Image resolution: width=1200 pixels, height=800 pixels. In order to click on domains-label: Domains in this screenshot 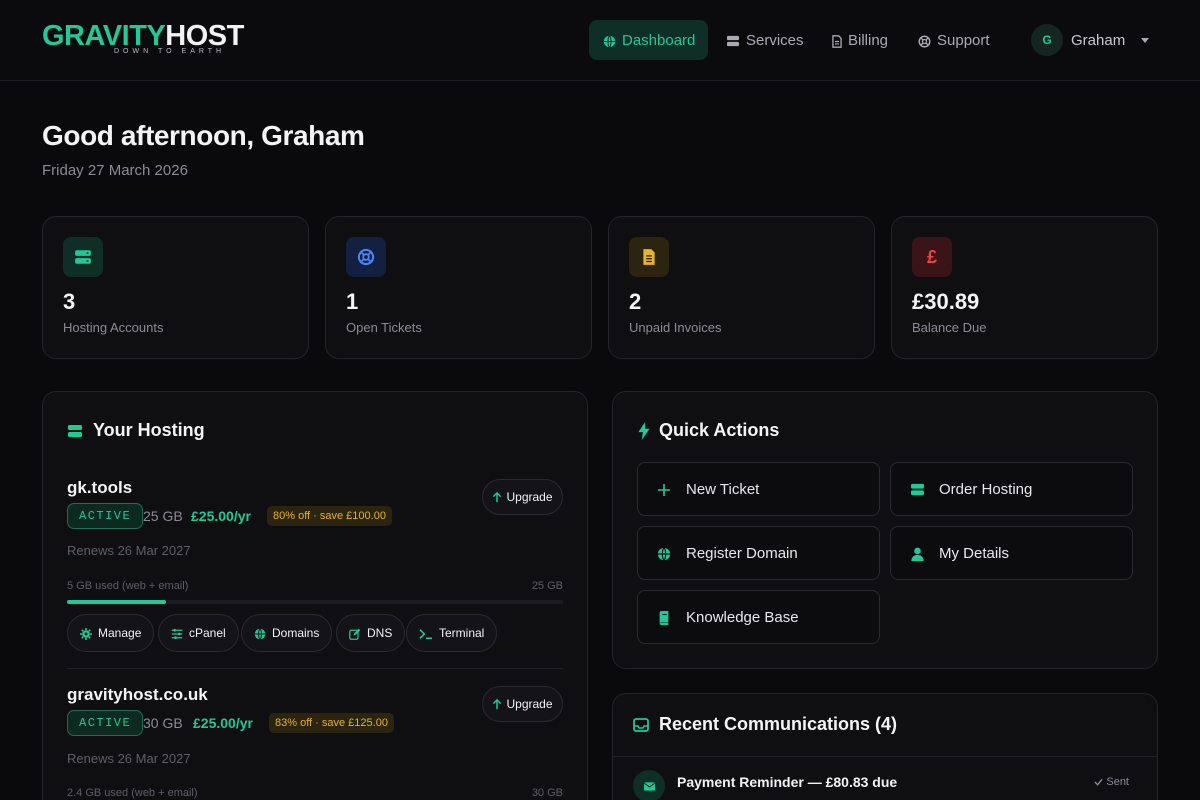, I will do `click(296, 633)`.